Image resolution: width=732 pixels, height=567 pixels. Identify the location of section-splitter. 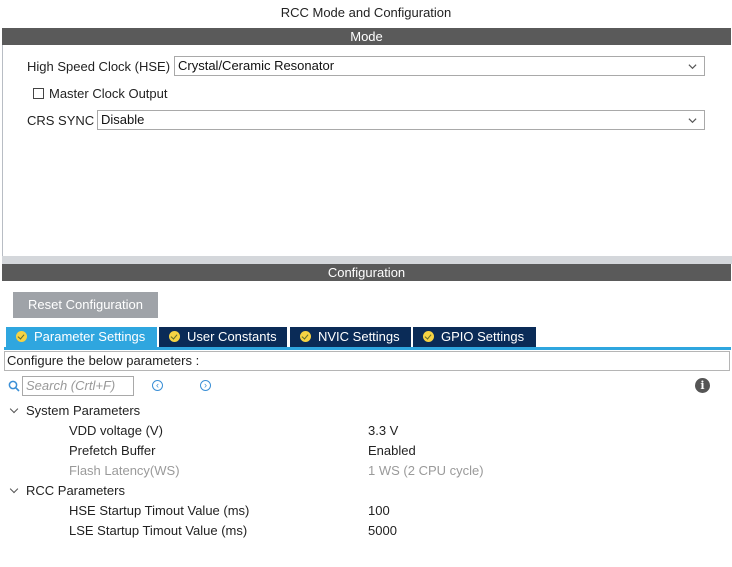
(367, 260).